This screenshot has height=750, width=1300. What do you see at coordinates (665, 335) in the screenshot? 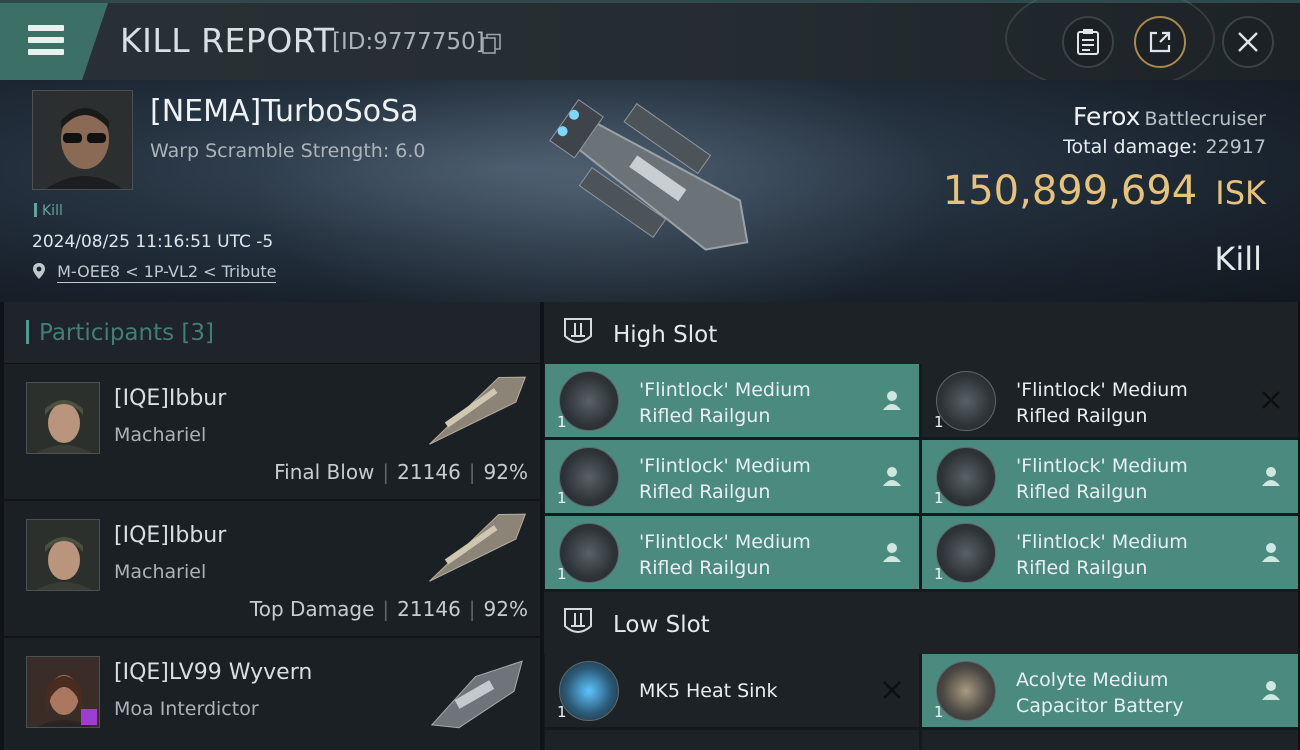
I see `high-slot-label: High Slot` at bounding box center [665, 335].